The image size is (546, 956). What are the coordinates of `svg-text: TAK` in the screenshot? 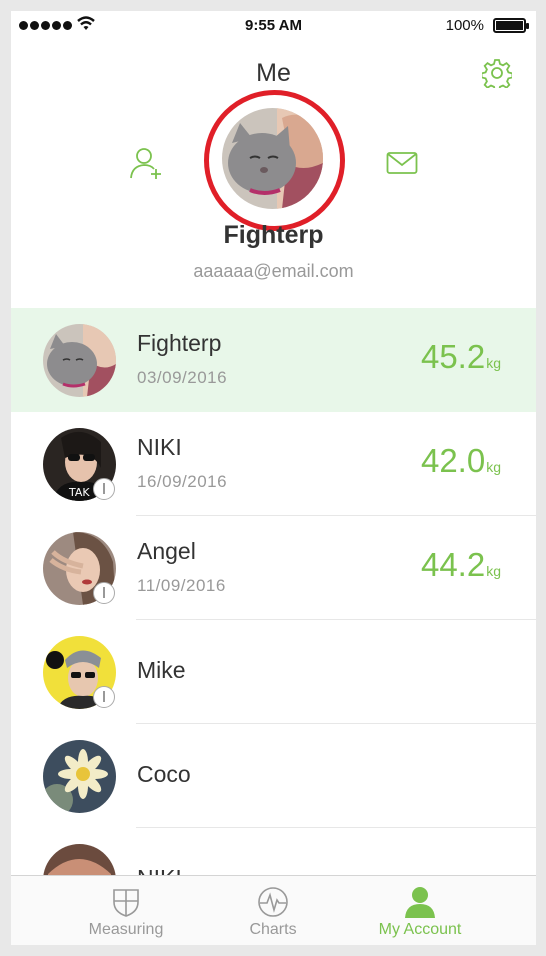 It's located at (79, 492).